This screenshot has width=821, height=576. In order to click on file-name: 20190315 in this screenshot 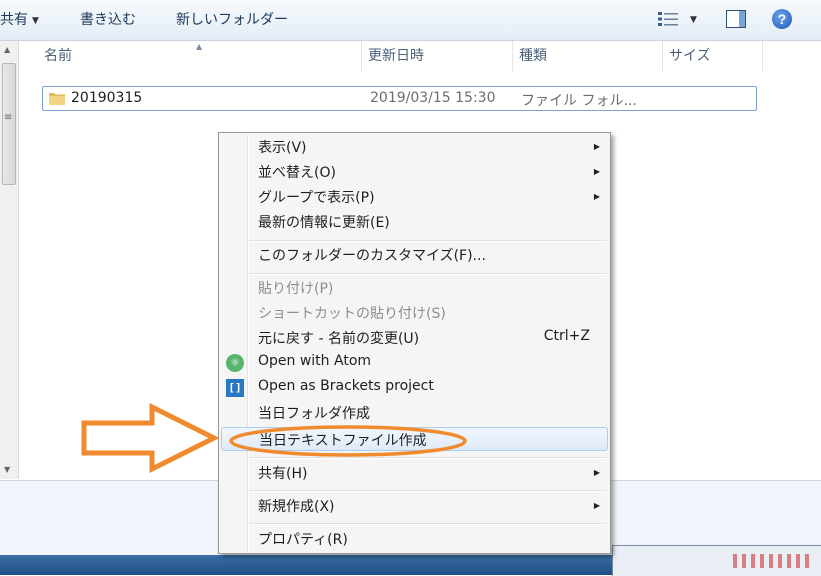, I will do `click(107, 98)`.